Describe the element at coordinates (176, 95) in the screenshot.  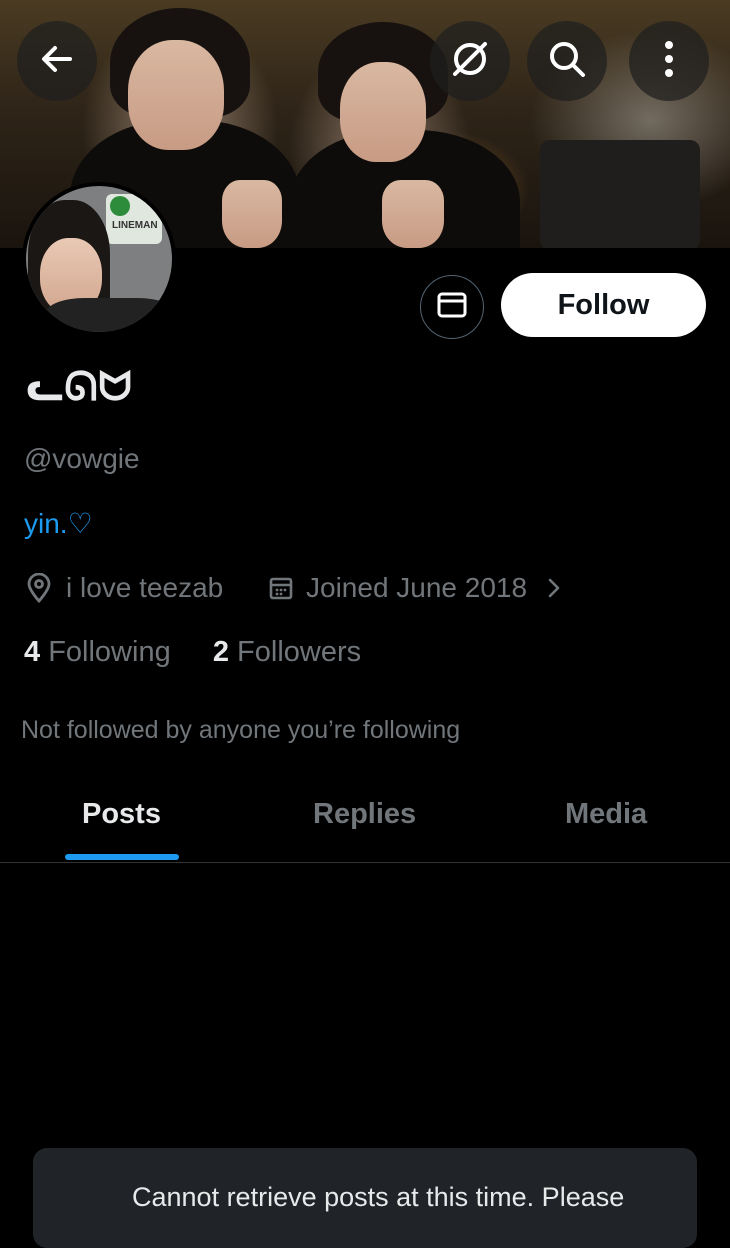
I see `banner-face-left` at that location.